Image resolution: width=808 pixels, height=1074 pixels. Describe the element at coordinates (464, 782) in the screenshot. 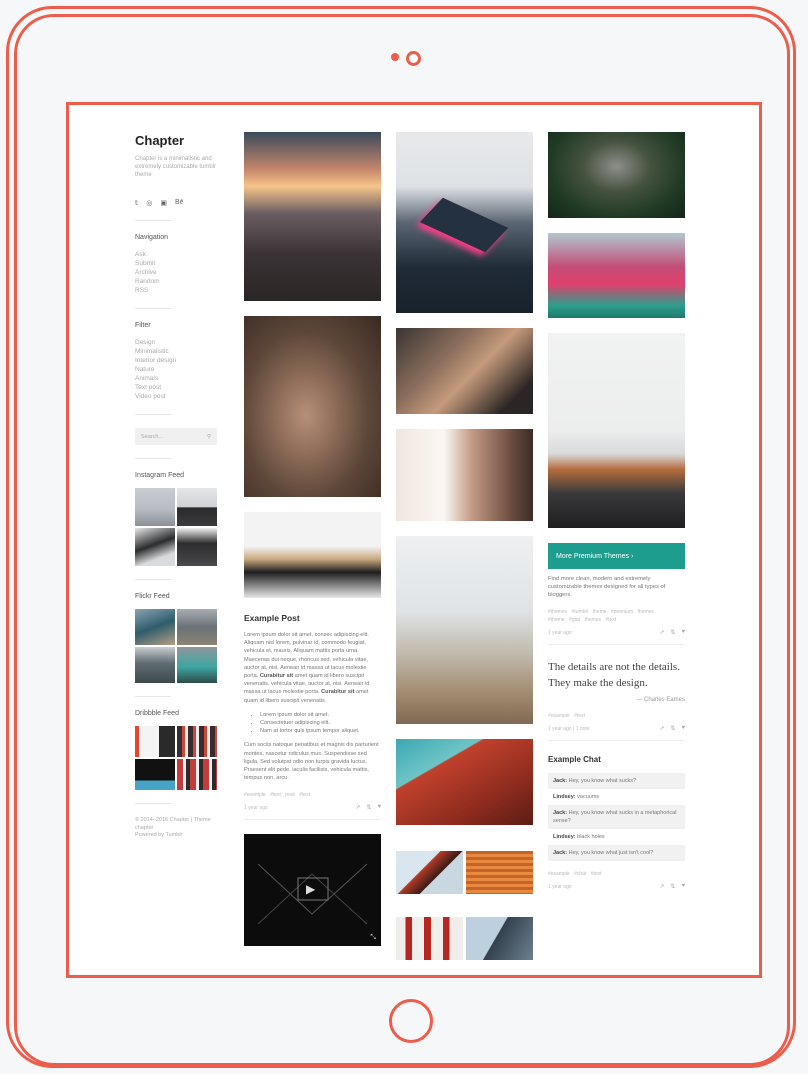

I see `photo-post-red-building` at that location.